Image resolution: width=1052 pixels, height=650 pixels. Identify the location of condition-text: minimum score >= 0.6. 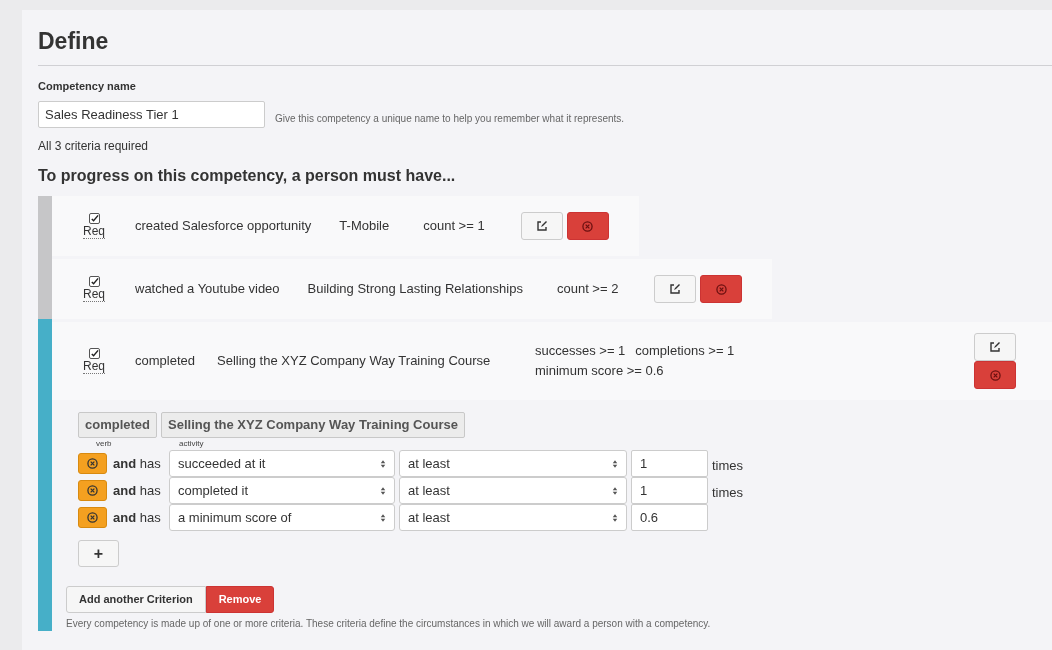
(599, 371).